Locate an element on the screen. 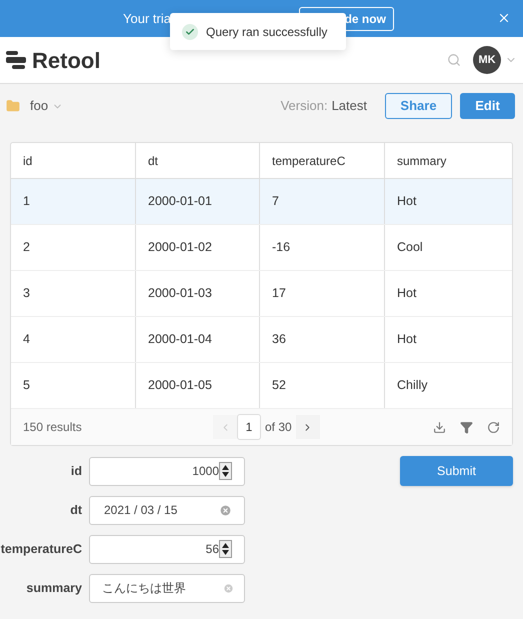 This screenshot has height=619, width=523. folder-name: foo is located at coordinates (39, 106).